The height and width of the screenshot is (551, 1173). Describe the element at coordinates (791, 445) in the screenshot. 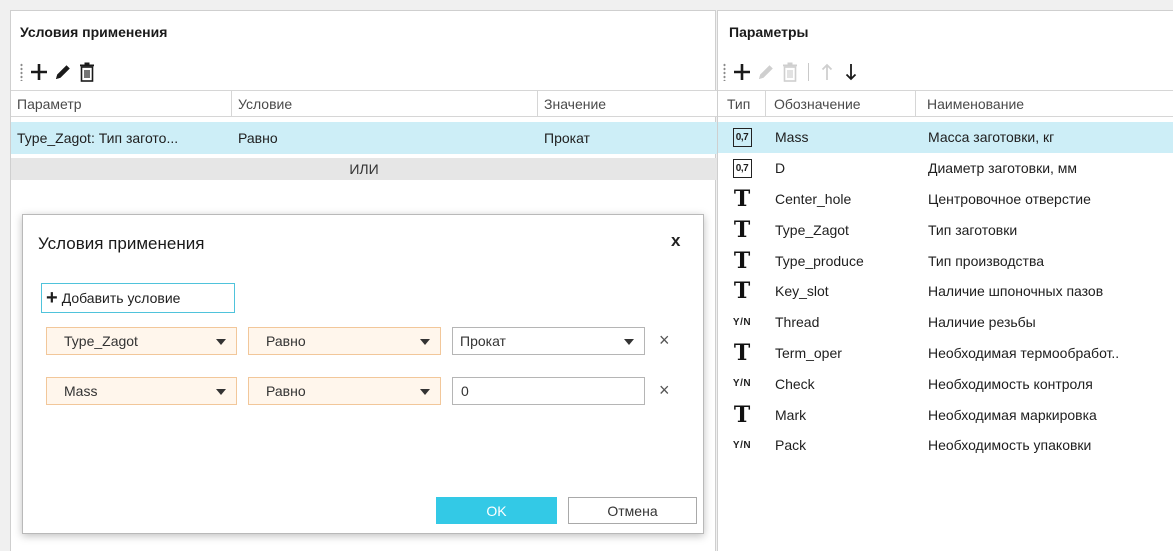

I see `row-designation: Pack` at that location.